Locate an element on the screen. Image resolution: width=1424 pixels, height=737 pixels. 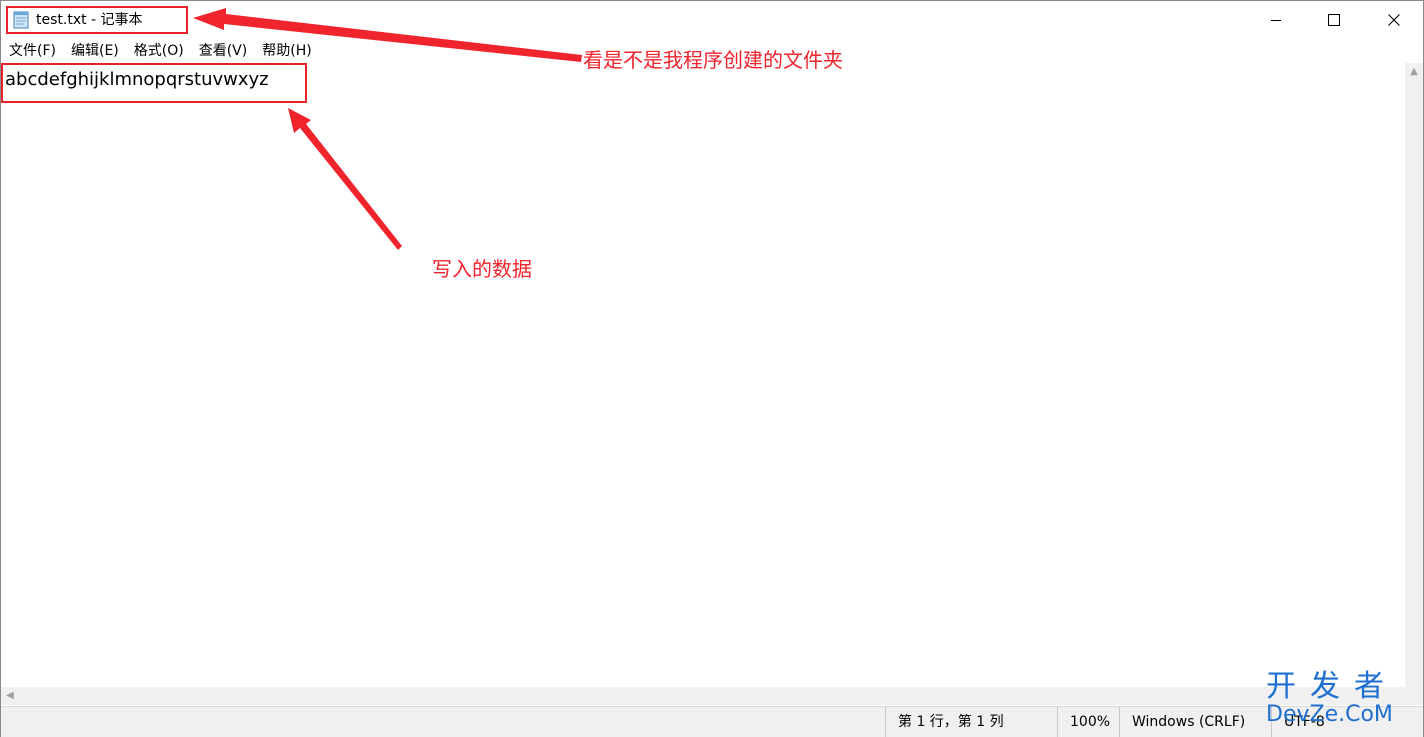
content-arrow-icon is located at coordinates (345, 179).